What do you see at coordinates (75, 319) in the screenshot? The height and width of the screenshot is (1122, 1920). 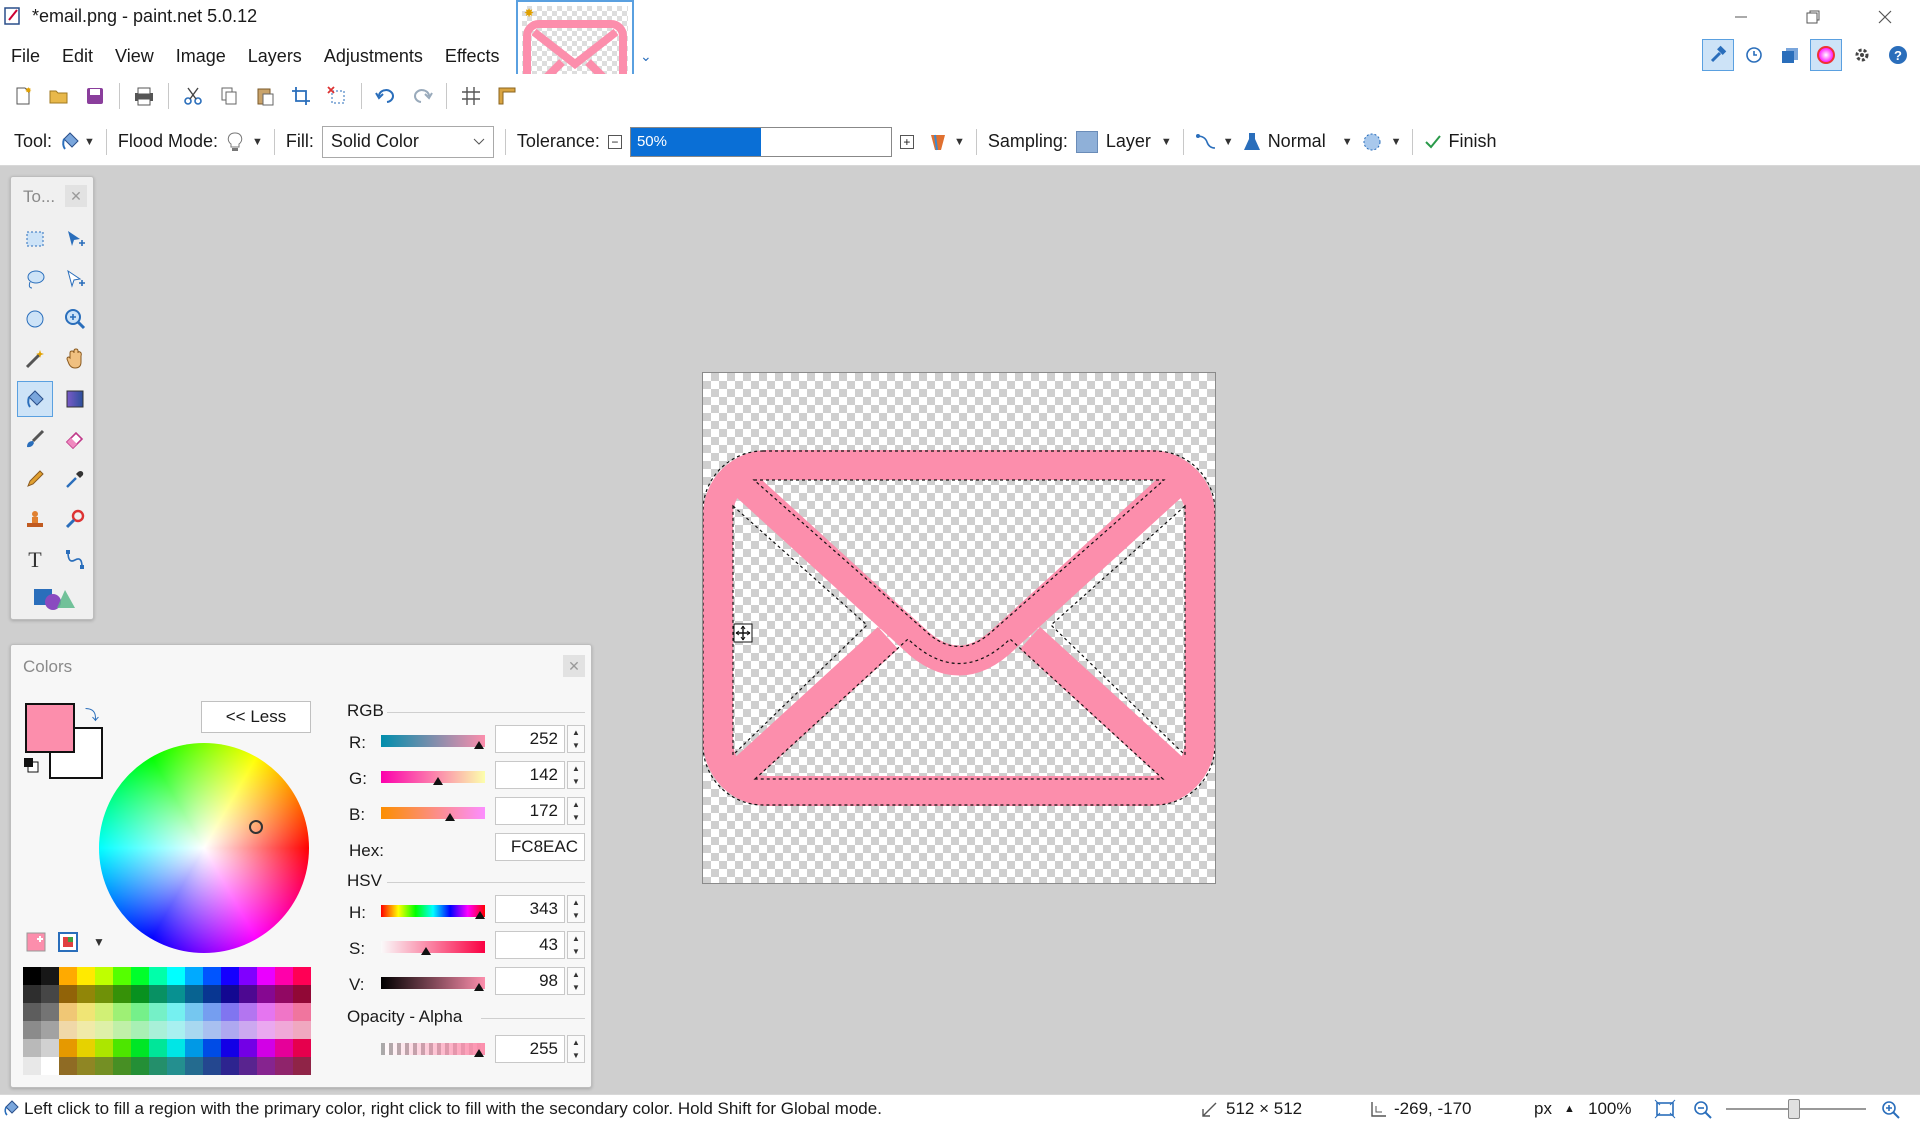 I see `zoom-tool` at bounding box center [75, 319].